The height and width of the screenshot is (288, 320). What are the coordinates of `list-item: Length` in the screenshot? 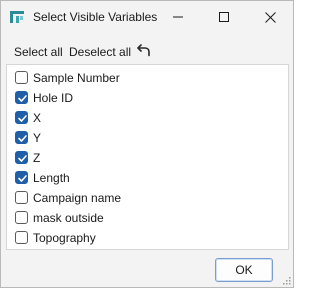 It's located at (147, 178).